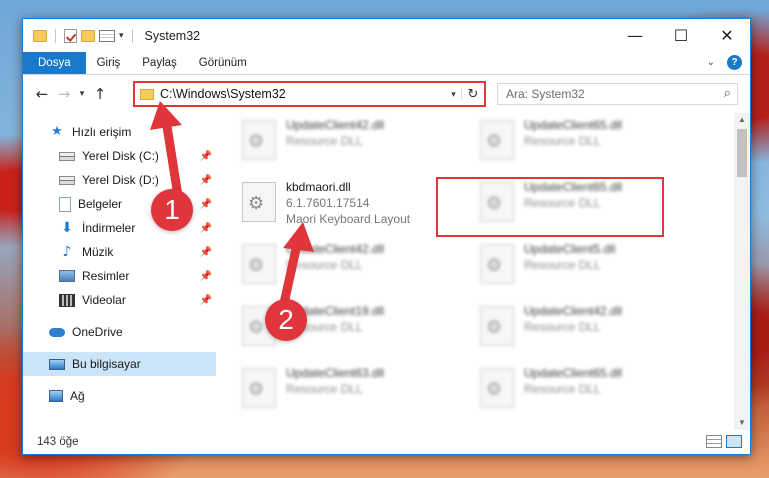  Describe the element at coordinates (328, 203) in the screenshot. I see `file-version: 6.1.7601.17514` at that location.